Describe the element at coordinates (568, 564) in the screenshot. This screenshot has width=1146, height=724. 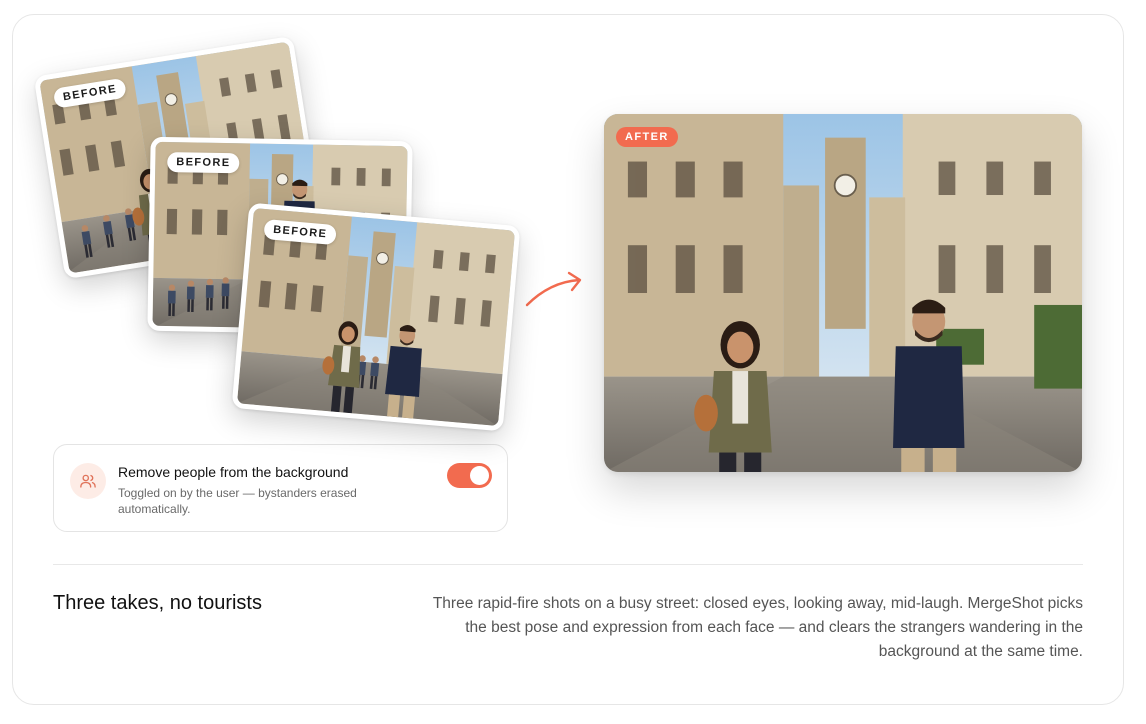
I see `divider` at that location.